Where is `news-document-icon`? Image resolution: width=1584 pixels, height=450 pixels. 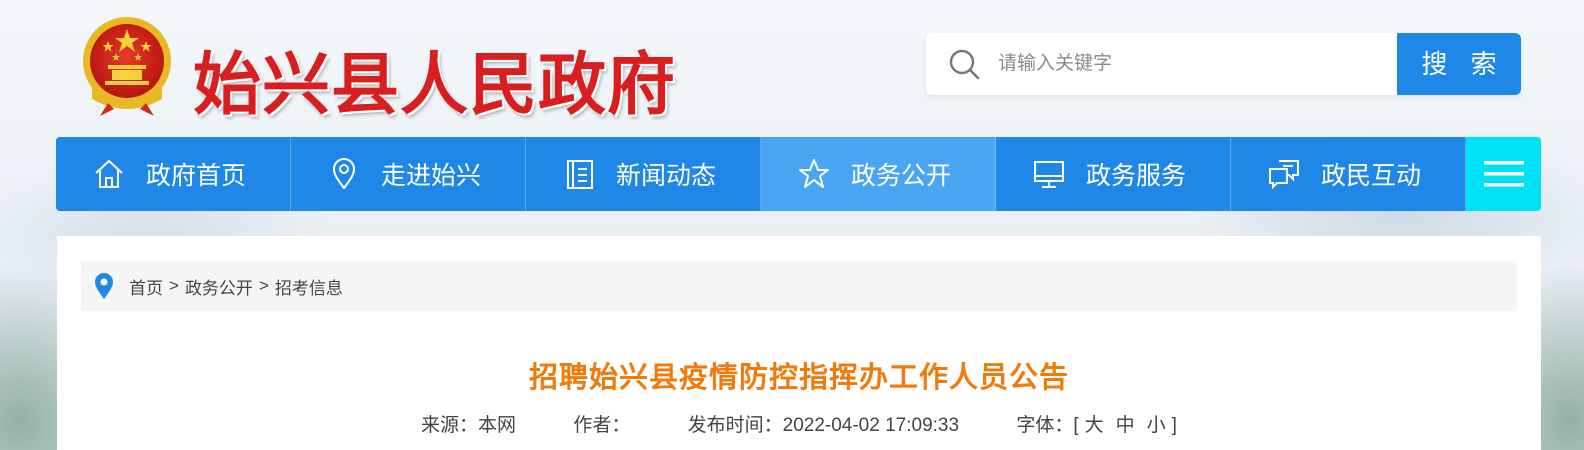 news-document-icon is located at coordinates (579, 174).